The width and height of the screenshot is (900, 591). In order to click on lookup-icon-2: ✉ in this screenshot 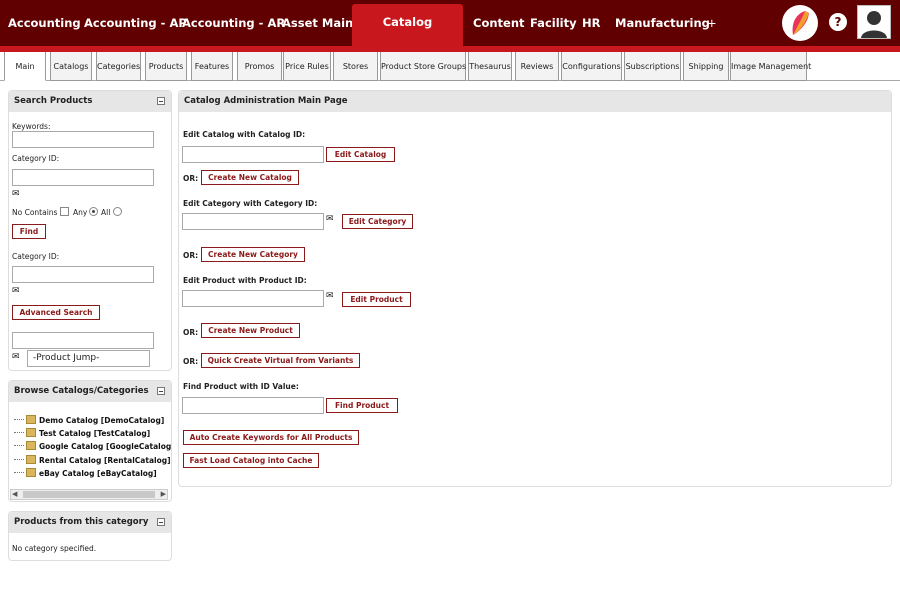, I will do `click(16, 291)`.